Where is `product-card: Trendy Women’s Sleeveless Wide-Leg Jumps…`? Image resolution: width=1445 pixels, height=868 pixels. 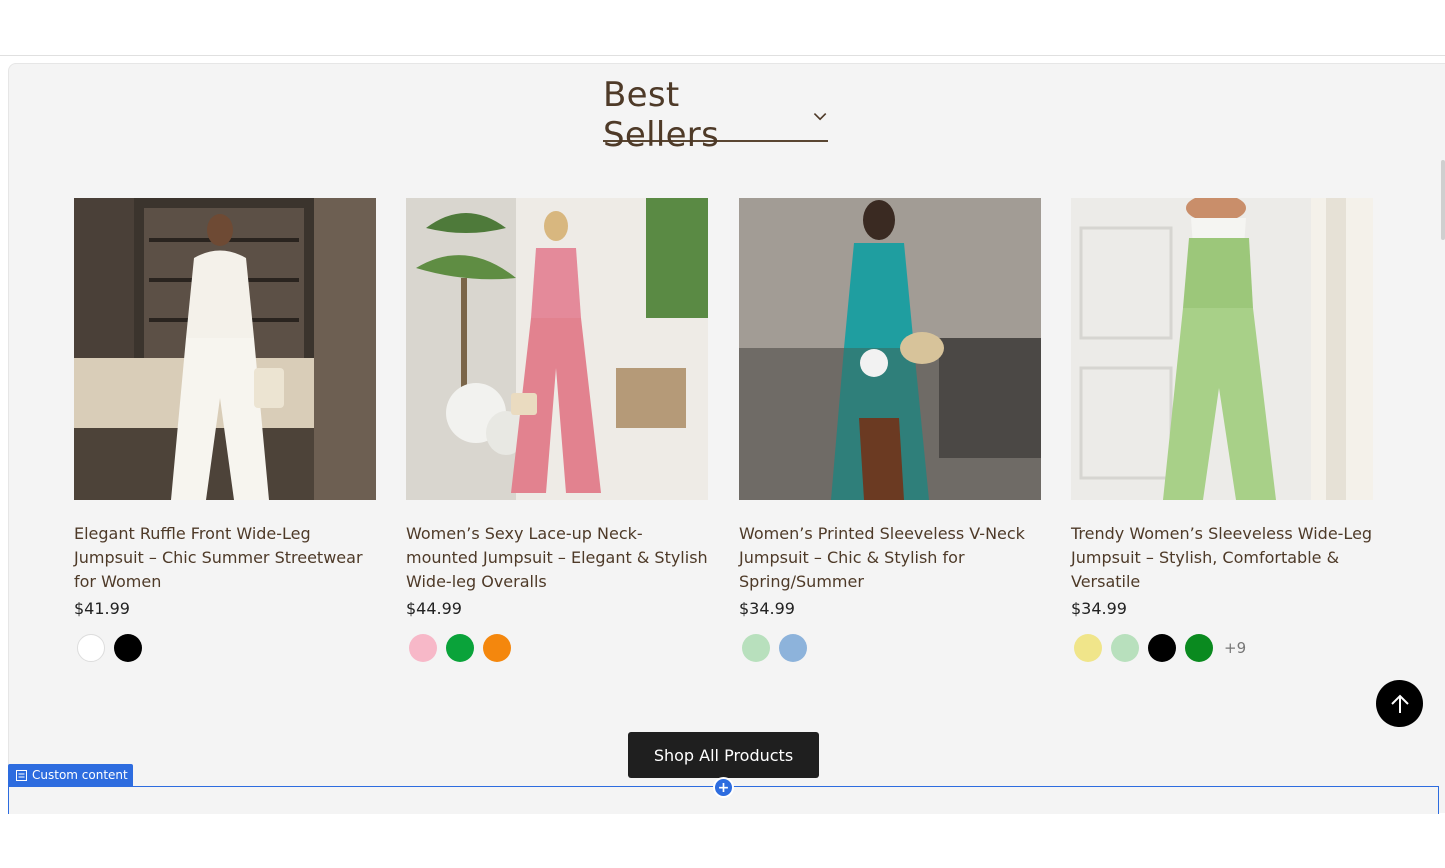 product-card: Trendy Women’s Sleeveless Wide-Leg Jumps… is located at coordinates (1222, 430).